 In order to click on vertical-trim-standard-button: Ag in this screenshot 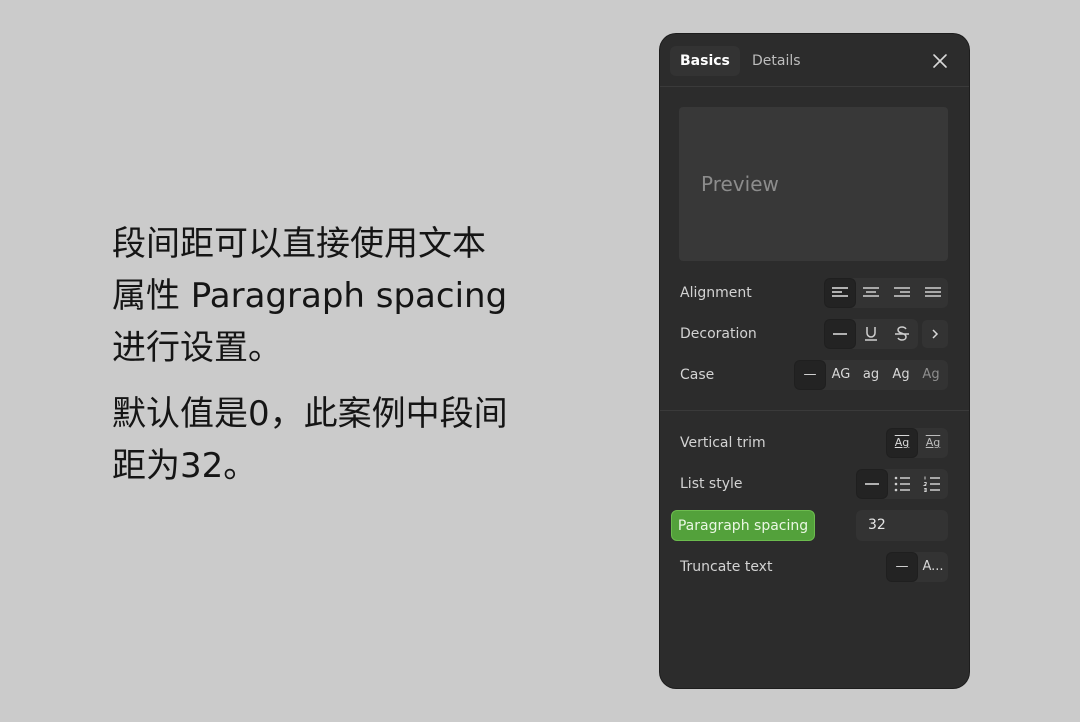, I will do `click(902, 443)`.